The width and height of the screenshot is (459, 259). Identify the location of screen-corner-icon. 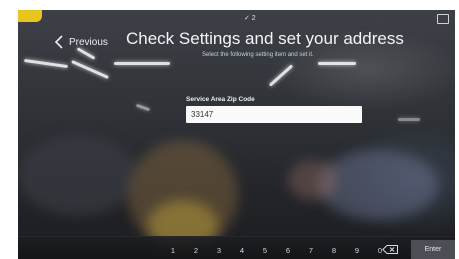
(443, 19).